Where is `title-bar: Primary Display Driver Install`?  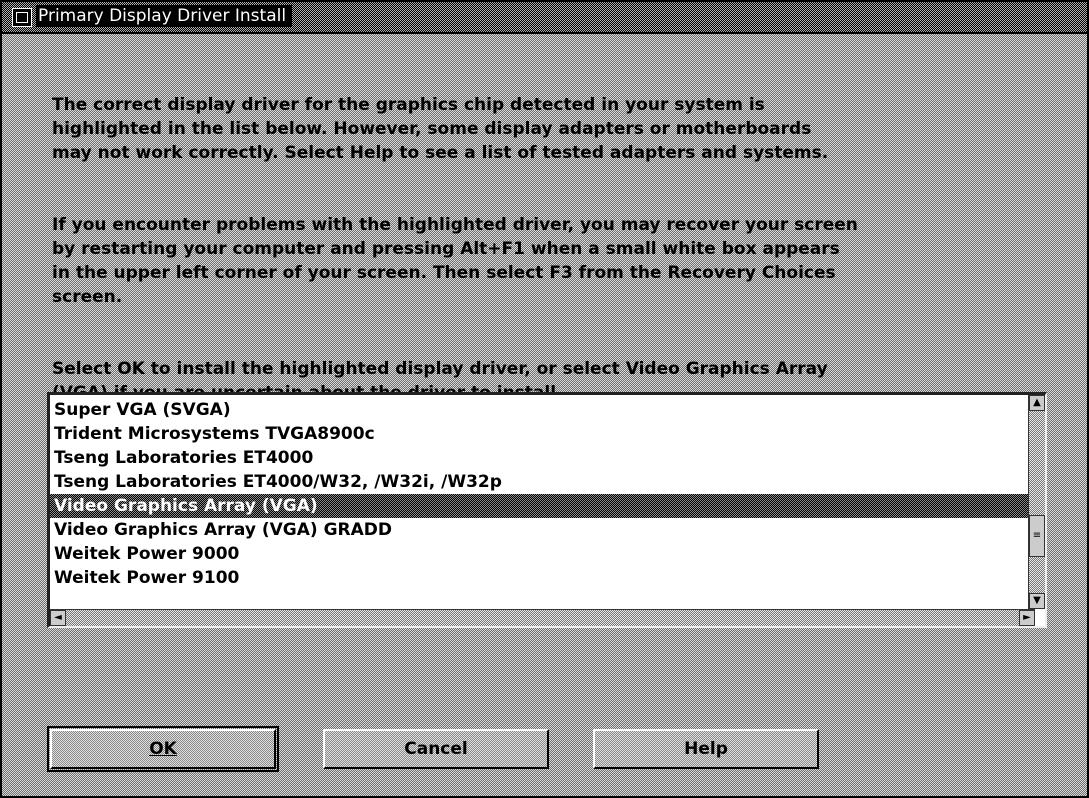
title-bar: Primary Display Driver Install is located at coordinates (544, 18).